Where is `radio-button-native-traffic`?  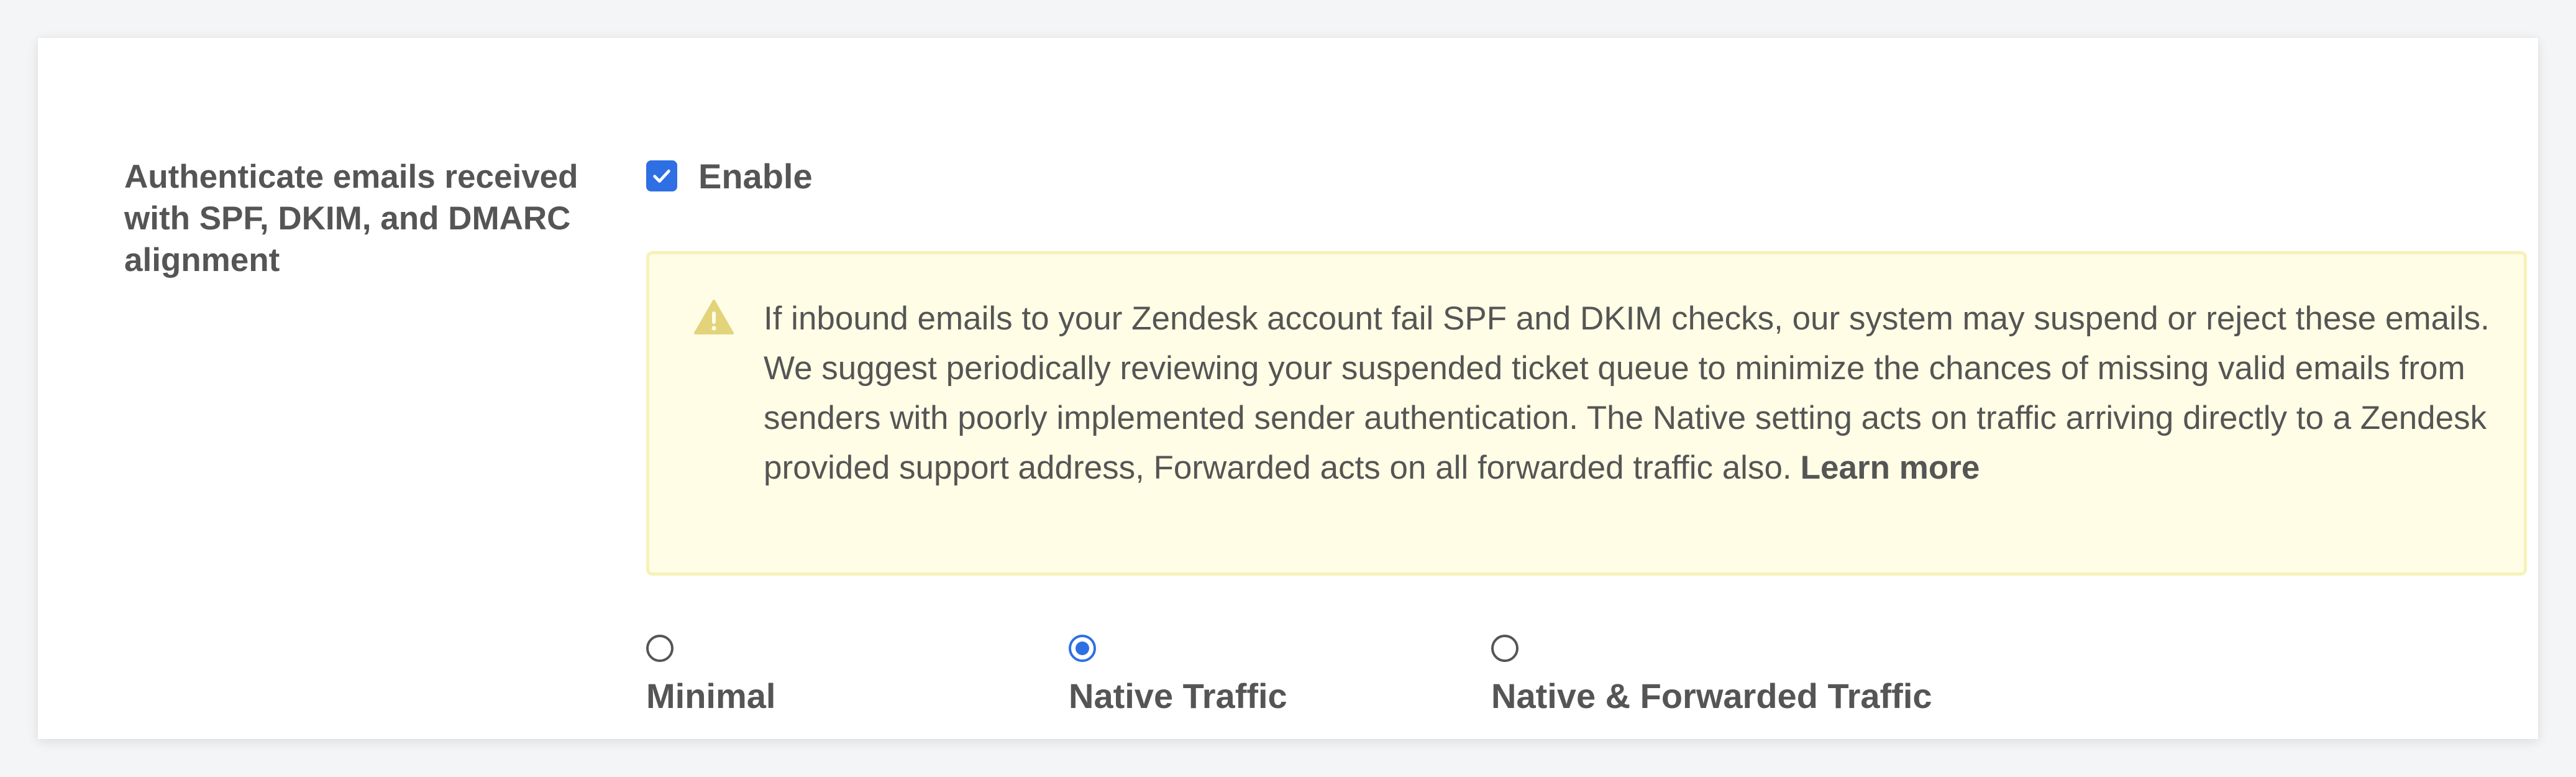 radio-button-native-traffic is located at coordinates (1082, 649).